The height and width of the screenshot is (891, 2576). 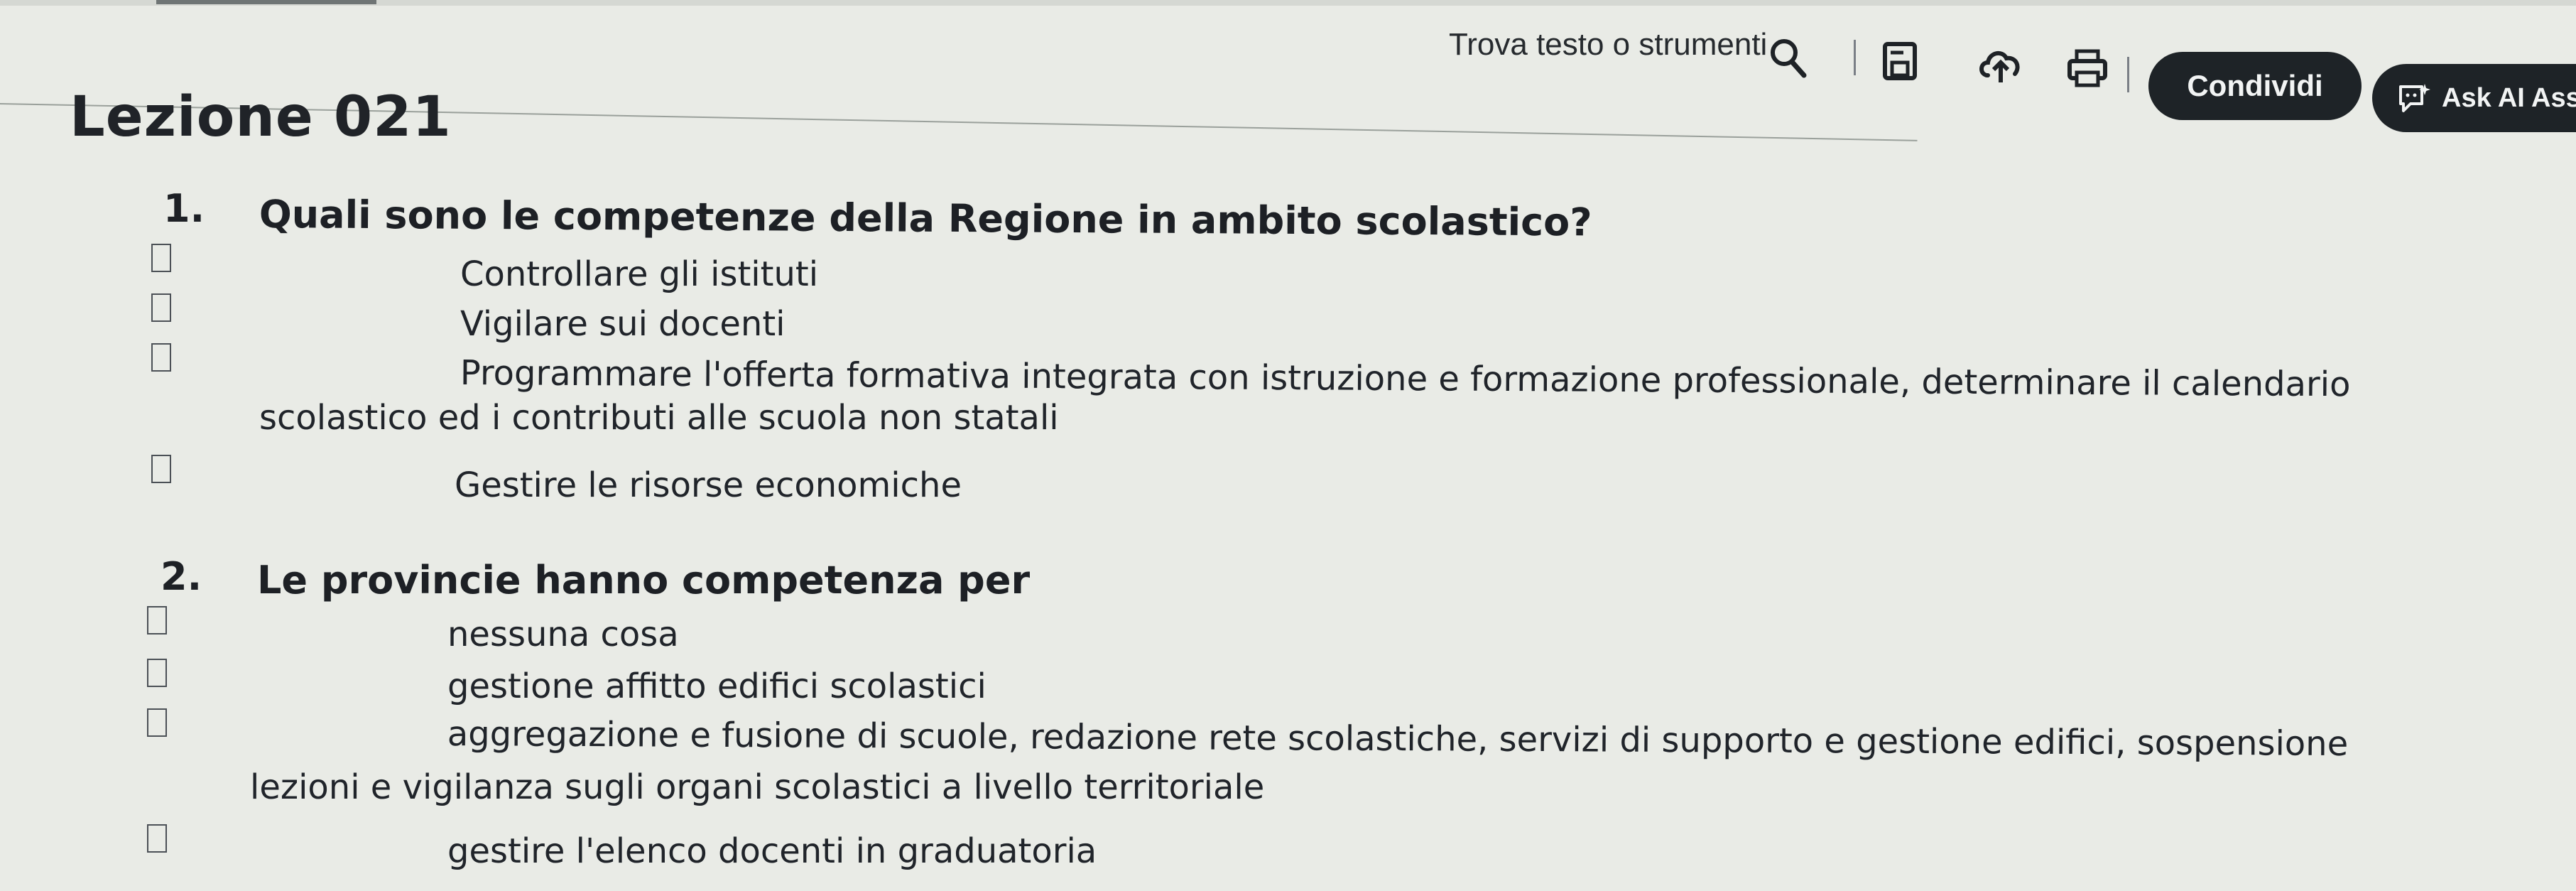 What do you see at coordinates (717, 686) in the screenshot?
I see `option-text: gestione affitto edifici scolastici` at bounding box center [717, 686].